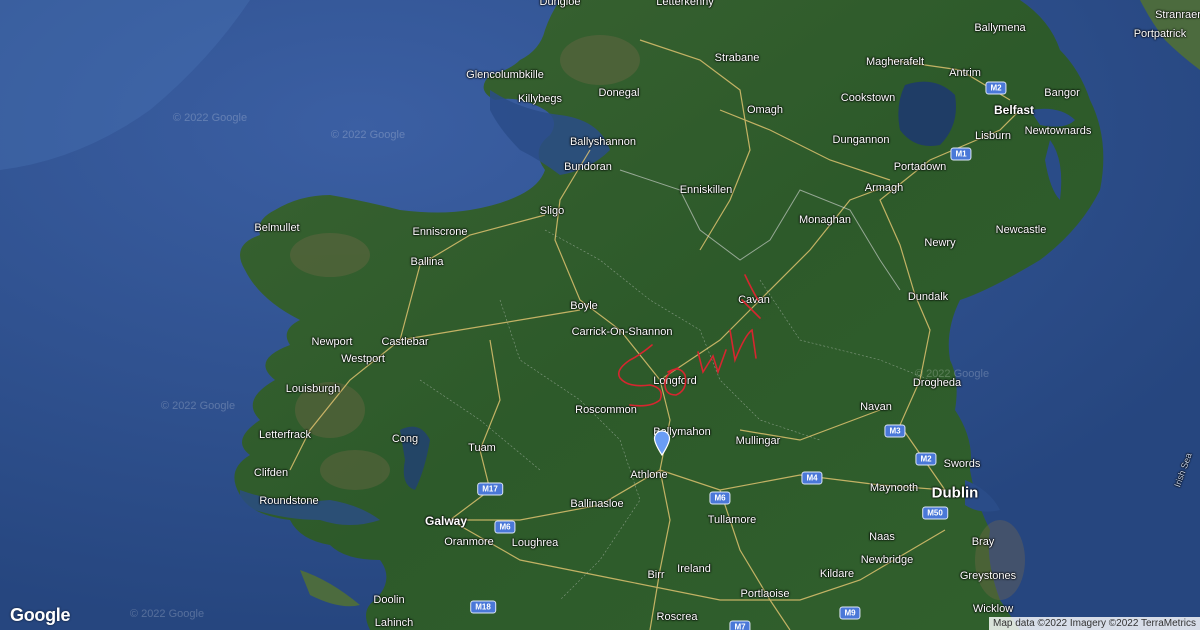 This screenshot has height=630, width=1200. I want to click on google-logo: Google, so click(40, 615).